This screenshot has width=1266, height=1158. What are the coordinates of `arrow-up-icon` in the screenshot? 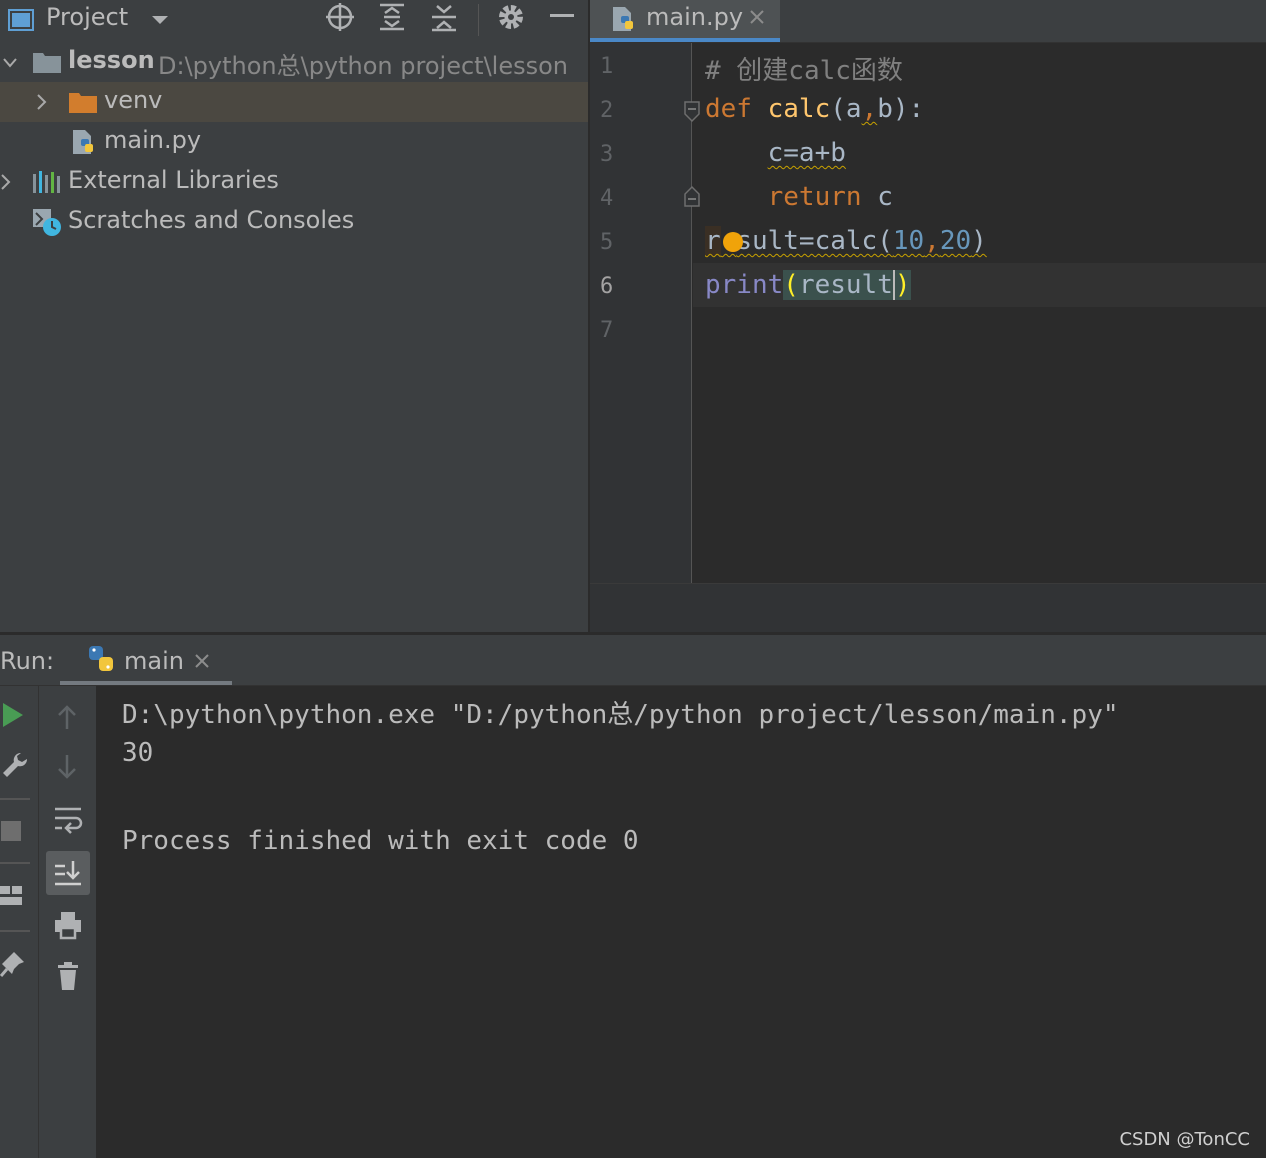 It's located at (67, 717).